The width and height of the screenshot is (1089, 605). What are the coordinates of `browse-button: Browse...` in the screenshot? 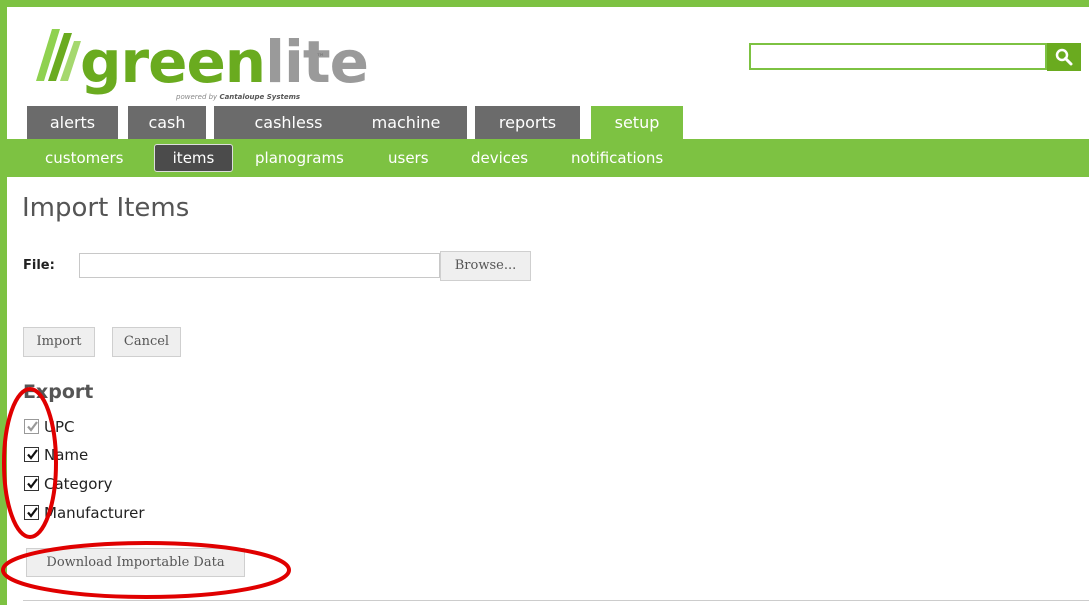 It's located at (485, 266).